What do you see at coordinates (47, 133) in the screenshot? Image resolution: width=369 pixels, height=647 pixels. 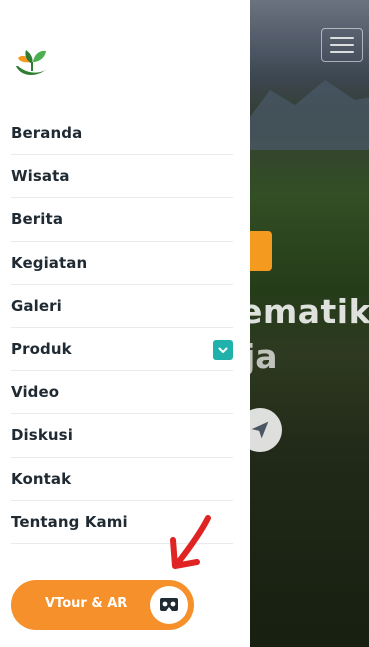 I see `menu-item-label: Beranda` at bounding box center [47, 133].